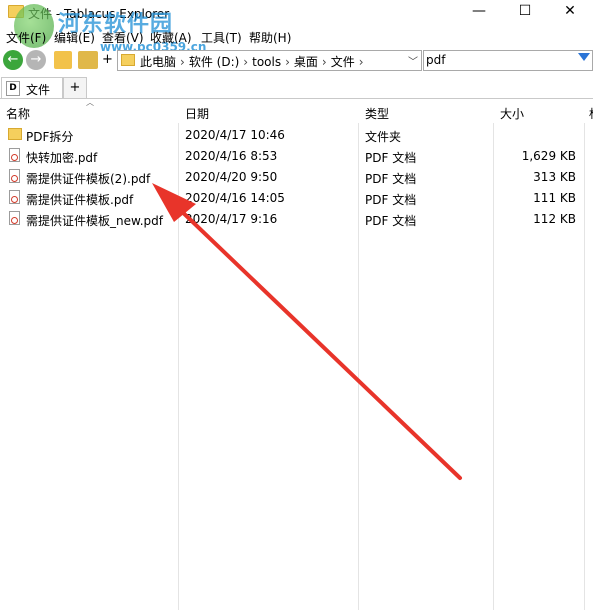 This screenshot has height=610, width=593. Describe the element at coordinates (214, 62) in the screenshot. I see `breadcrumb-item: 软件 (D:)` at that location.